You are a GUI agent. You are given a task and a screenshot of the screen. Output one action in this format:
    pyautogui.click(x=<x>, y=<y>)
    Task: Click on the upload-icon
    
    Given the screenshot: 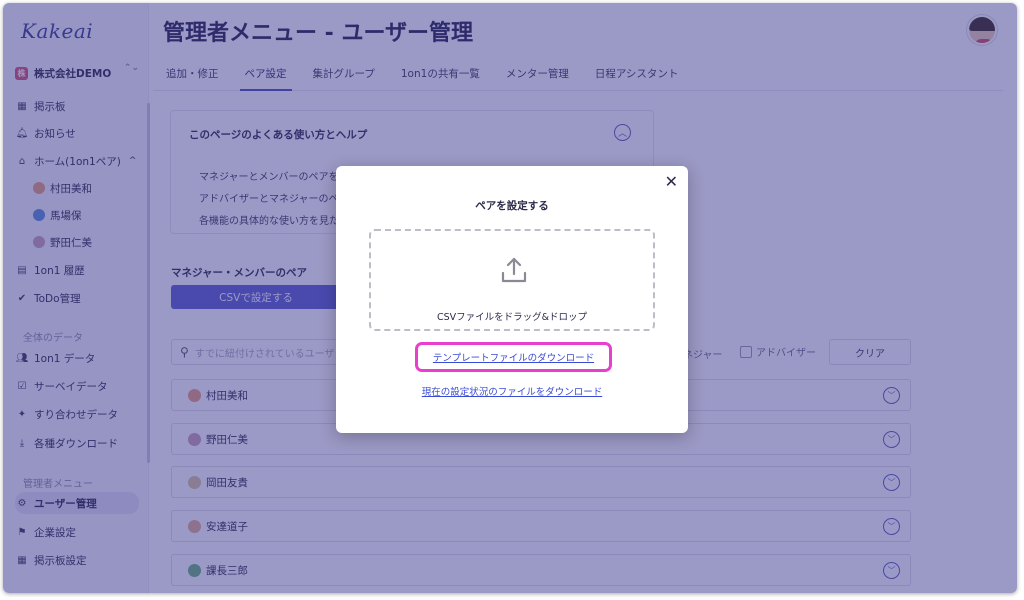 What is the action you would take?
    pyautogui.click(x=514, y=270)
    